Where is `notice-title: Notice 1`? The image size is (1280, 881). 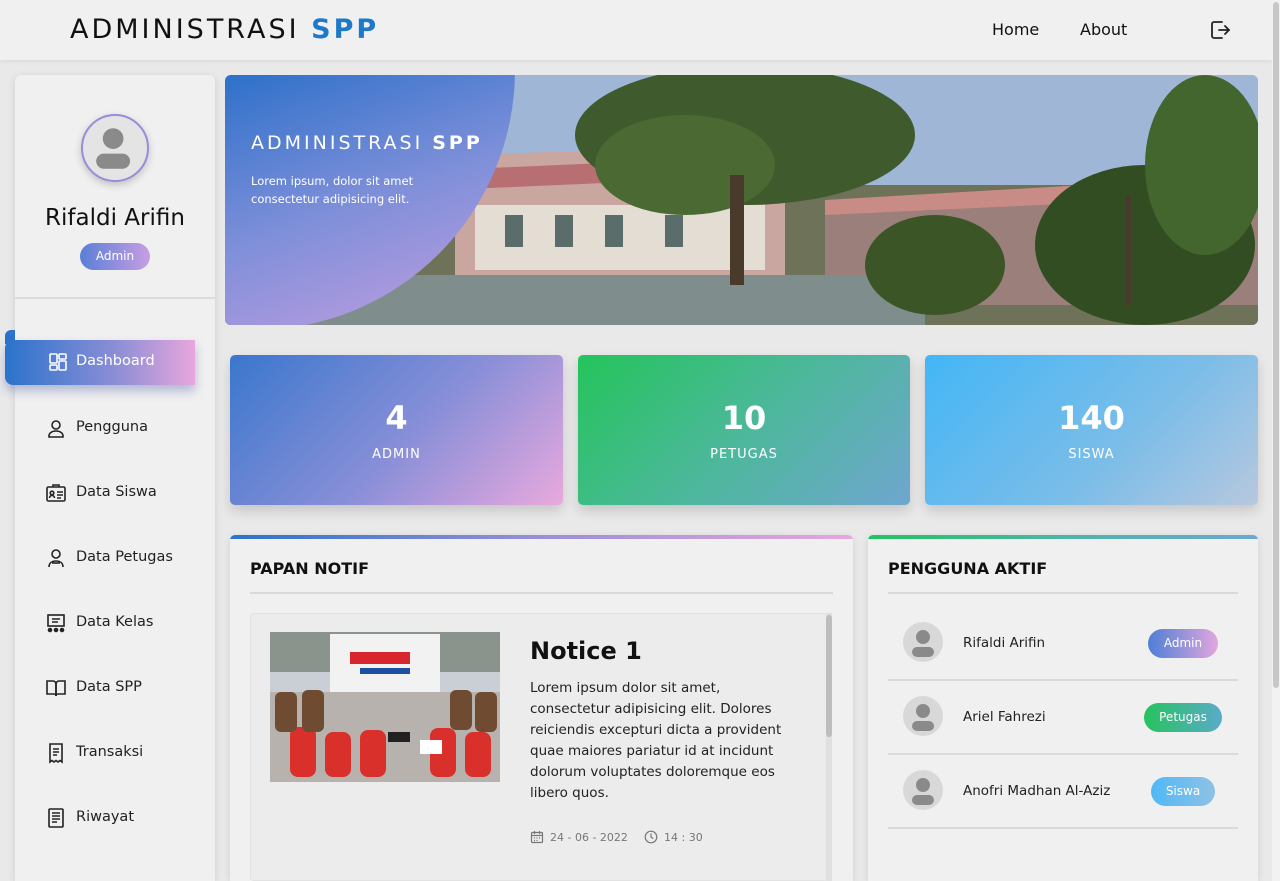
notice-title: Notice 1 is located at coordinates (586, 651).